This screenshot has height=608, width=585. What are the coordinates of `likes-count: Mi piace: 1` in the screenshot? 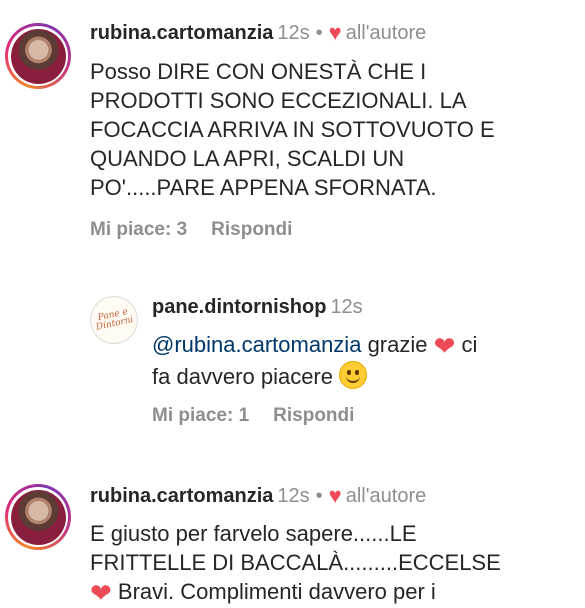 It's located at (200, 415).